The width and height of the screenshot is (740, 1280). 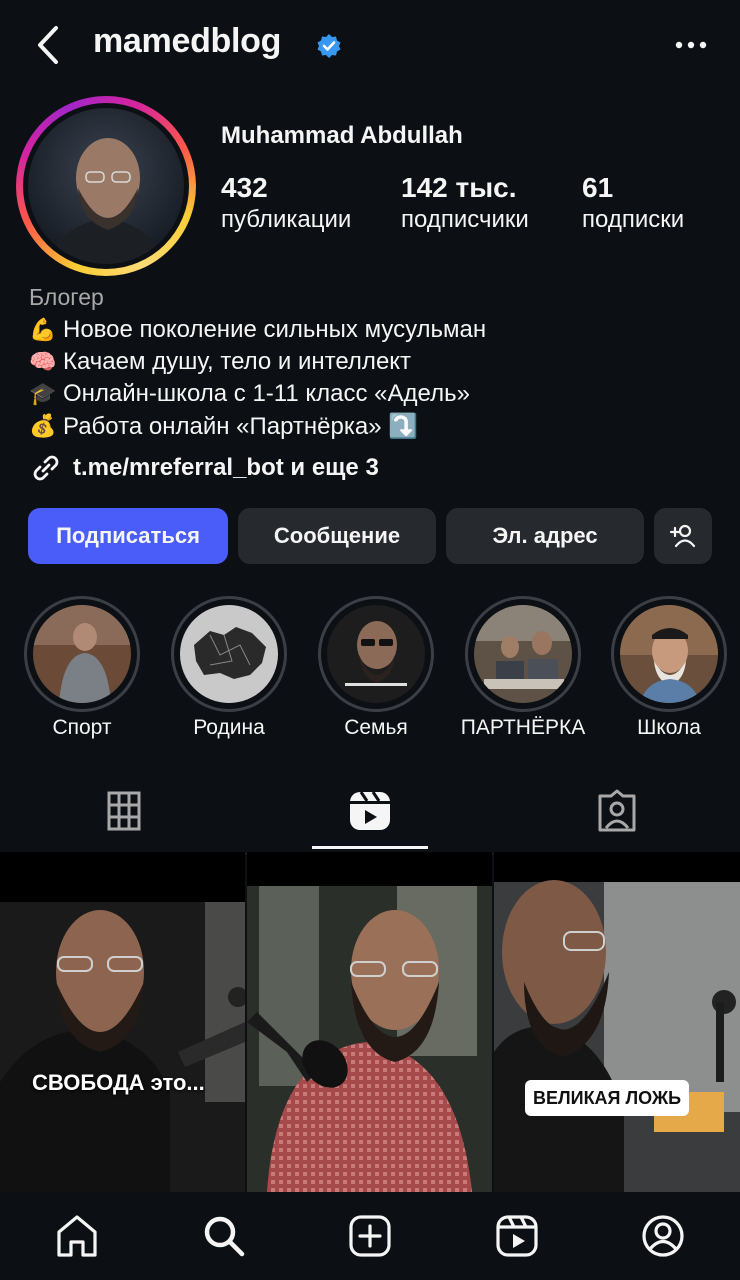 I want to click on nav-home, so click(x=77, y=1236).